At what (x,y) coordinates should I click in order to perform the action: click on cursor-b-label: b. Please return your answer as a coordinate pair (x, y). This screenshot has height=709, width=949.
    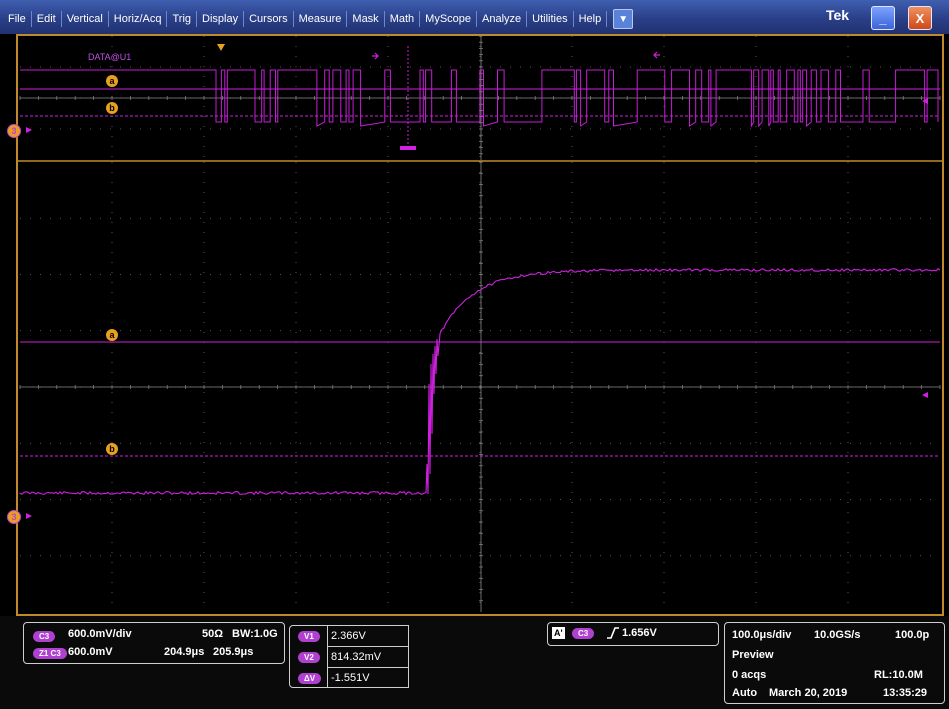
    Looking at the image, I should click on (112, 108).